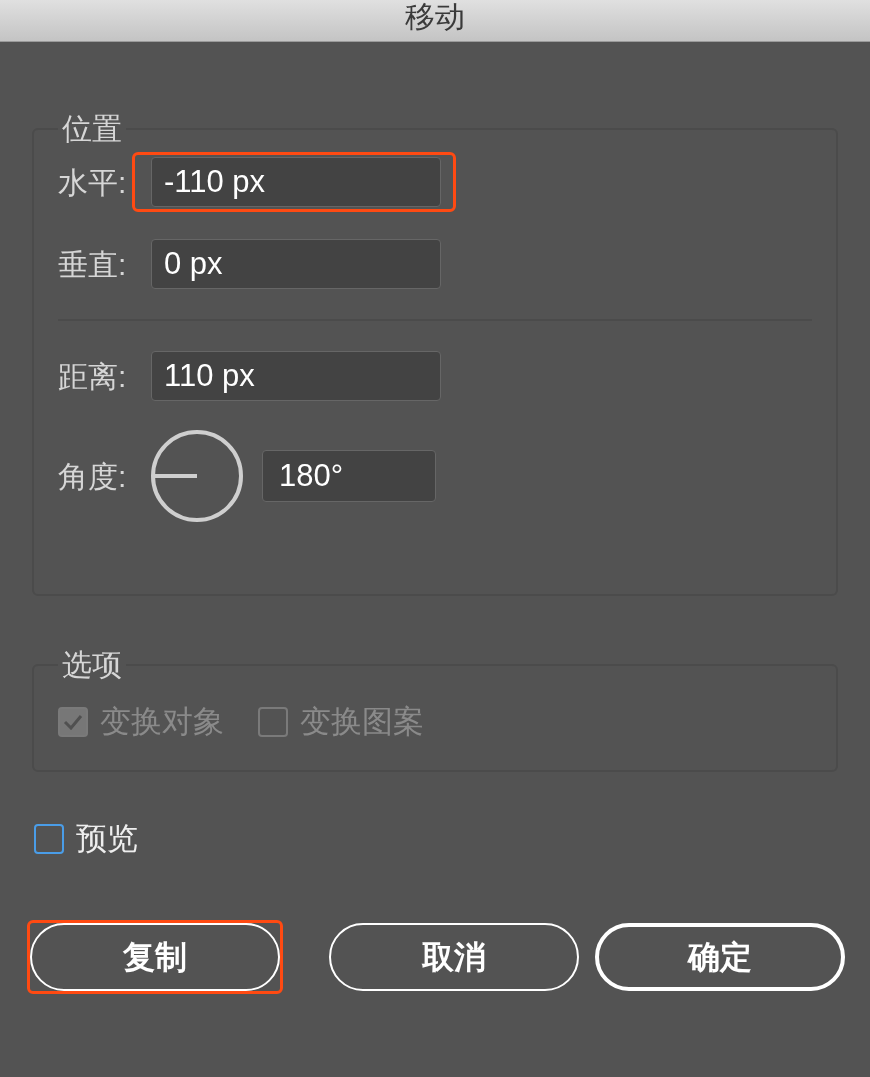 This screenshot has height=1077, width=870. What do you see at coordinates (93, 376) in the screenshot?
I see `field-label: 距离:` at bounding box center [93, 376].